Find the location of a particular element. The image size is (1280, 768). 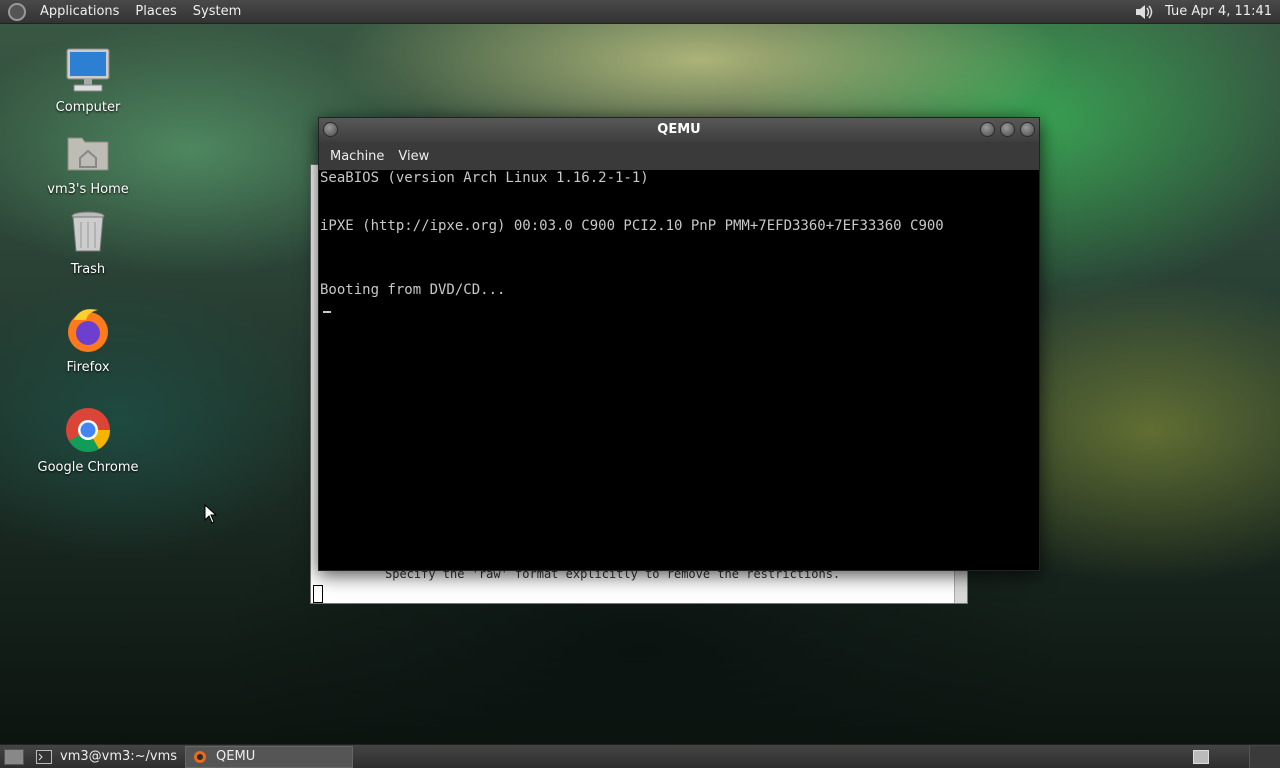

applications-menu: Applications is located at coordinates (79, 11).